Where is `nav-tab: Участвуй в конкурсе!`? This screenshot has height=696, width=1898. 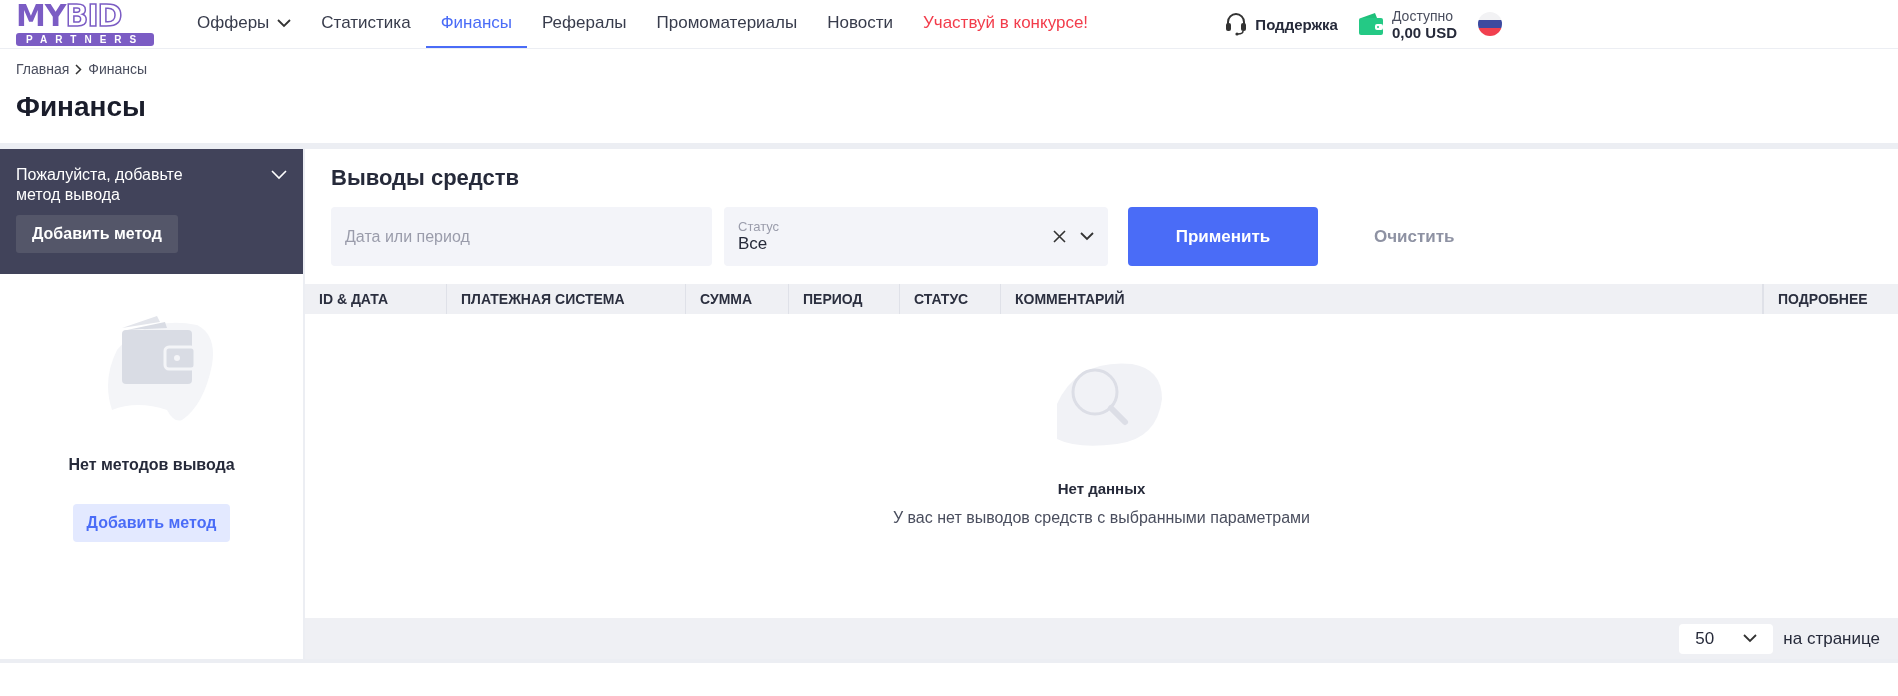 nav-tab: Участвуй в конкурсе! is located at coordinates (1006, 24).